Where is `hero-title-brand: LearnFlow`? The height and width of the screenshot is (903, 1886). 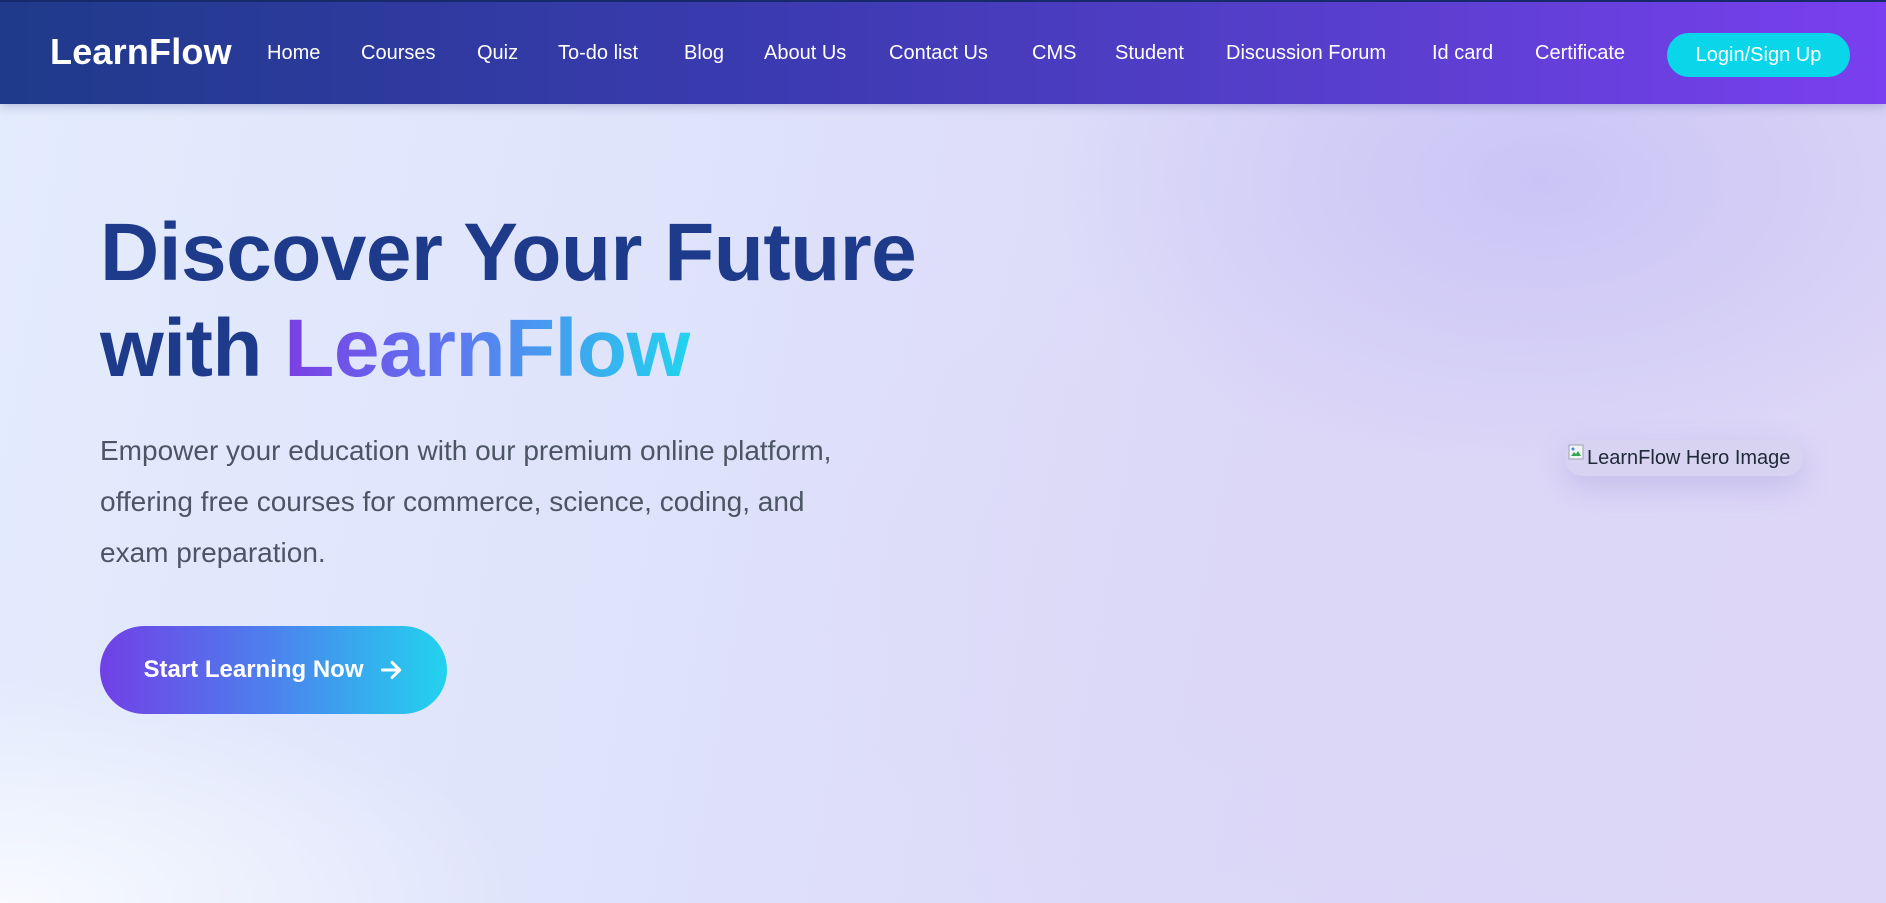
hero-title-brand: LearnFlow is located at coordinates (487, 348).